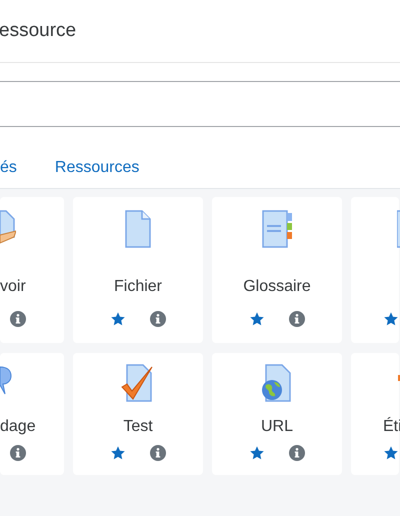  I want to click on activity-name: voir, so click(13, 286).